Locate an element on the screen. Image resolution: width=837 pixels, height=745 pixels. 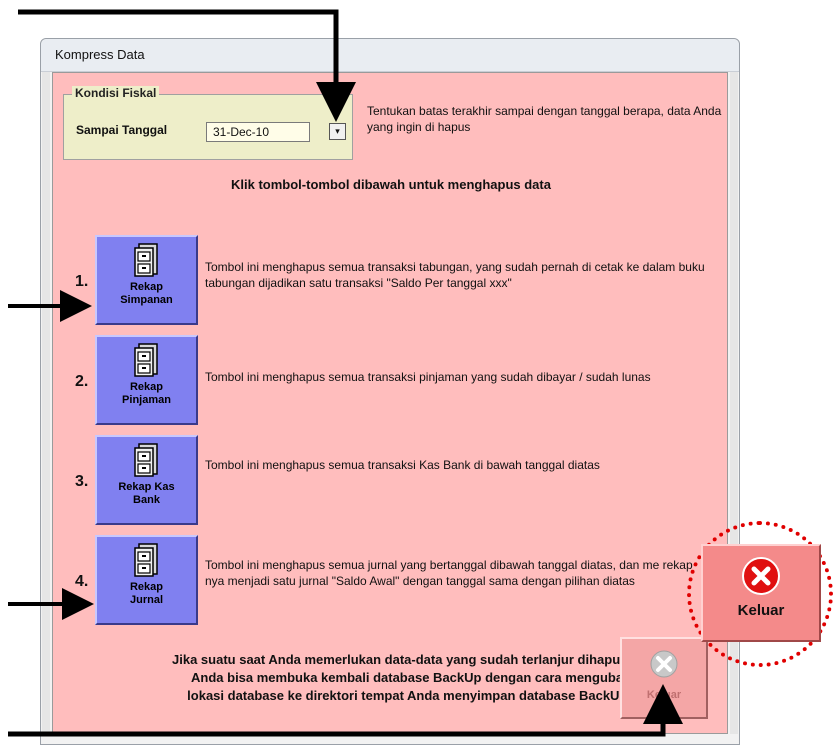
keluar-button: Keluar is located at coordinates (664, 678).